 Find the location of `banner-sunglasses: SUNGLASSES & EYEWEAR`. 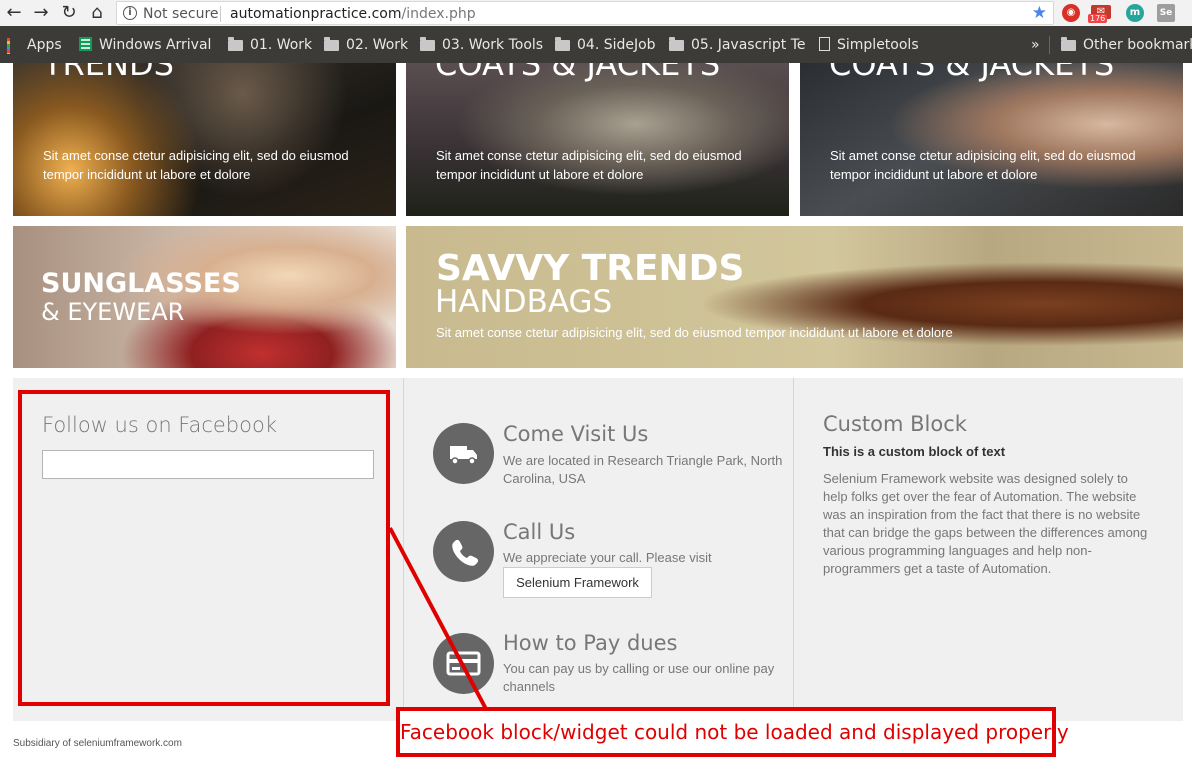

banner-sunglasses: SUNGLASSES & EYEWEAR is located at coordinates (204, 297).